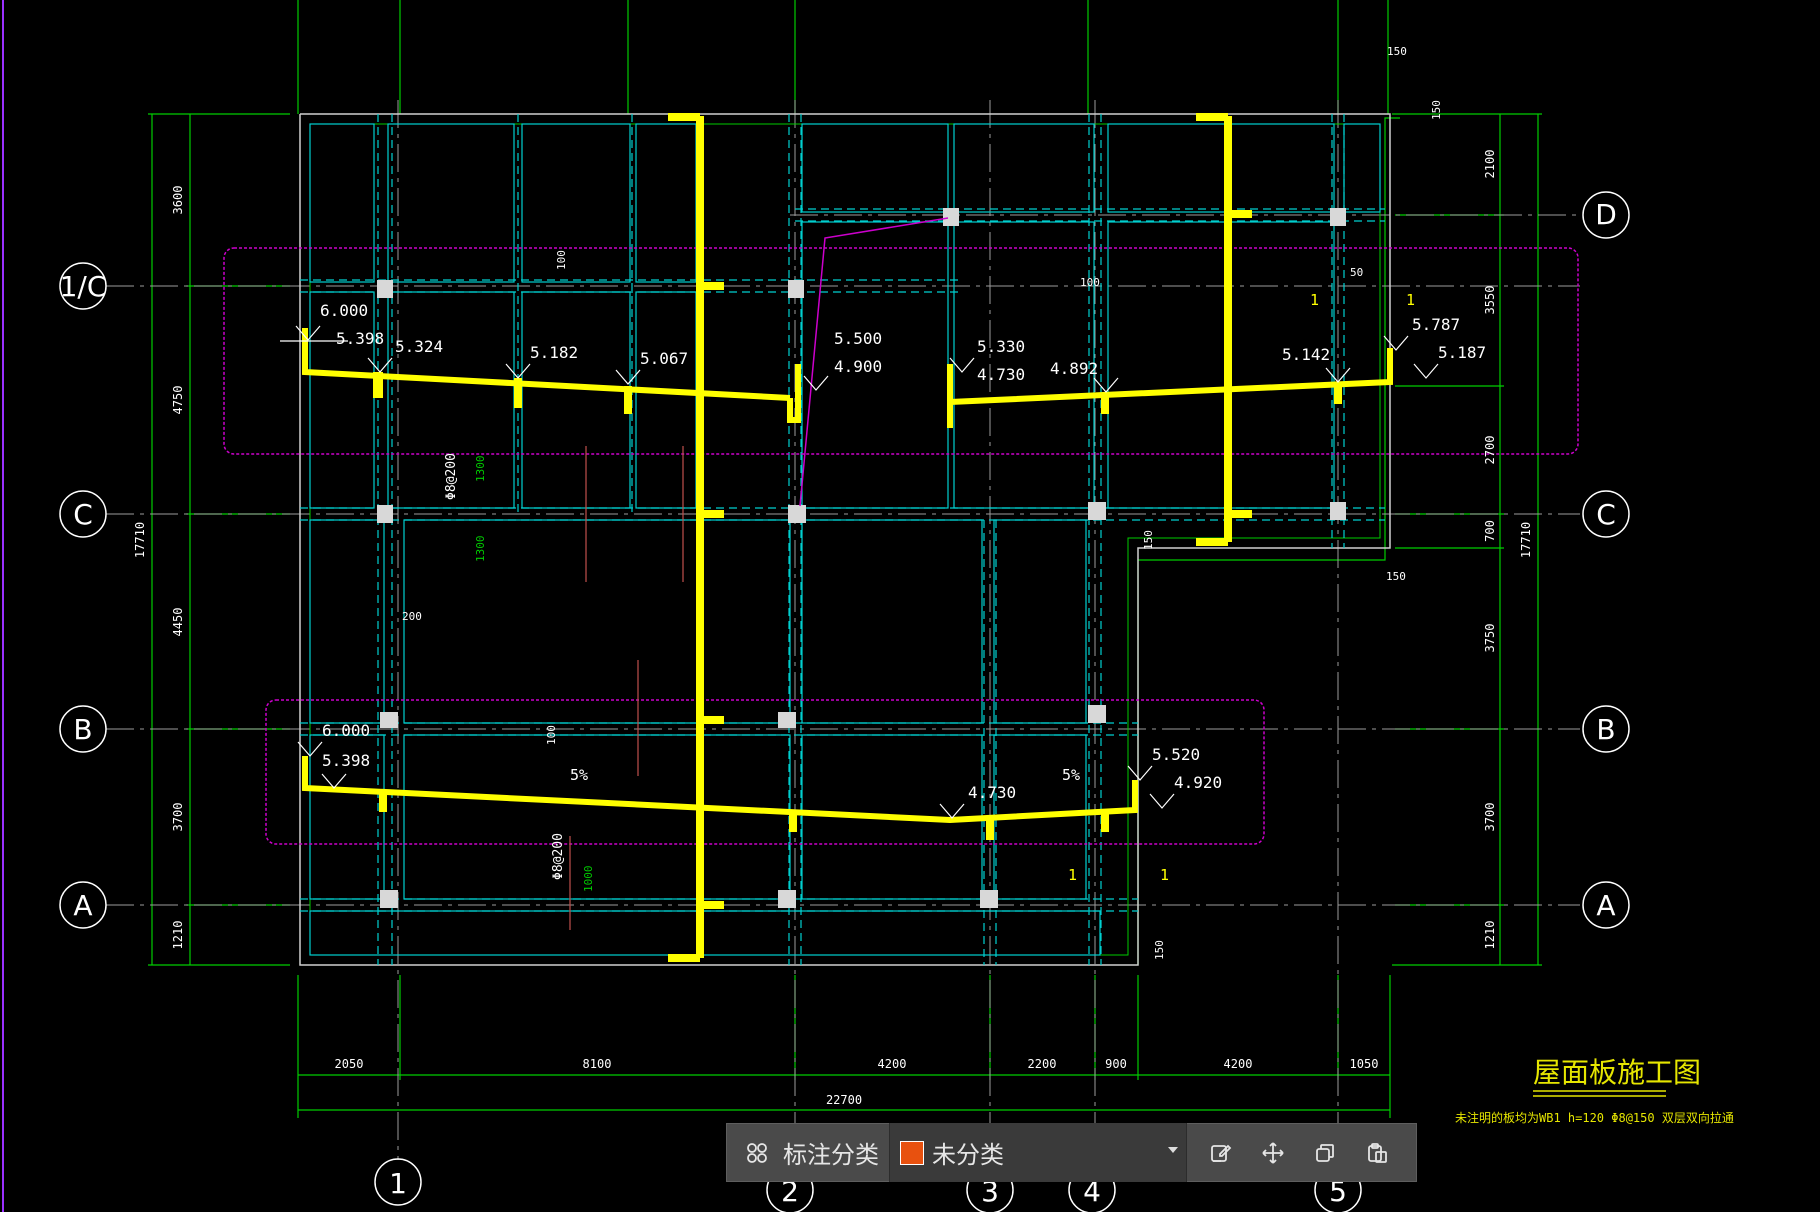 The image size is (1820, 1212). Describe the element at coordinates (1042, 1064) in the screenshot. I see `dimension-text: 2200` at that location.